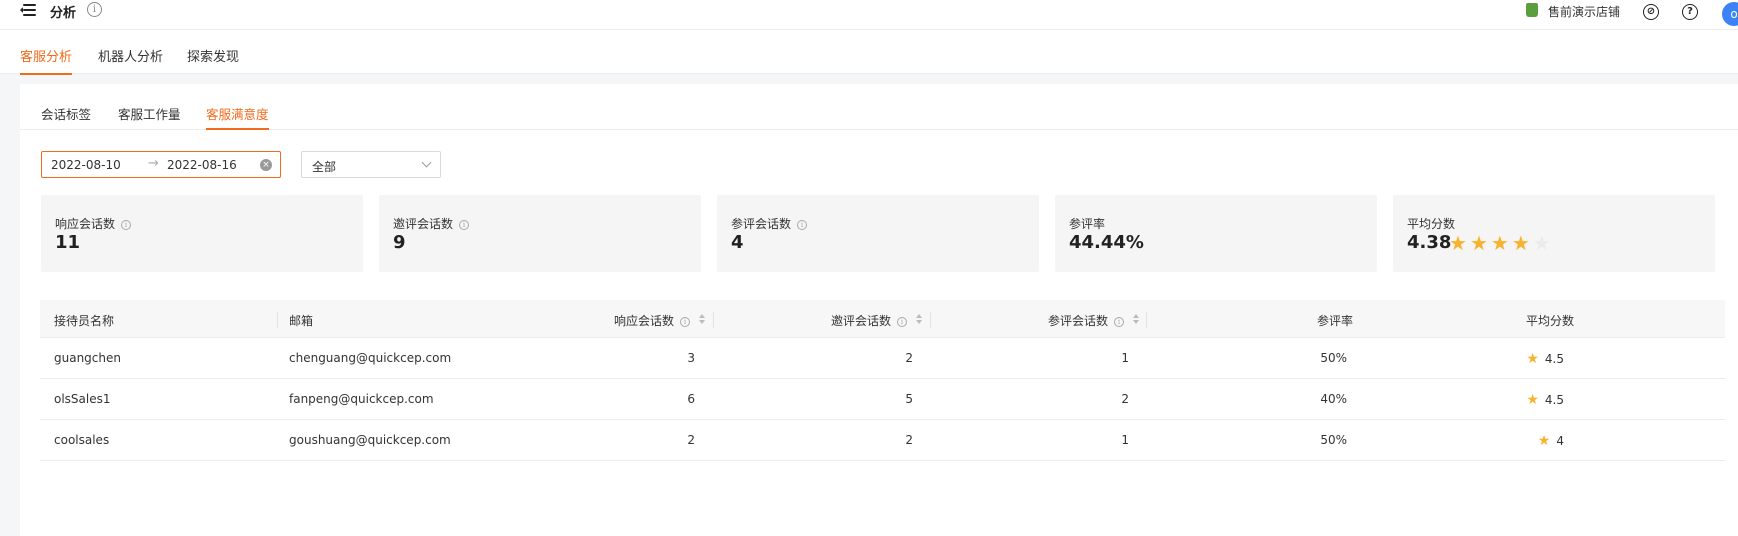  Describe the element at coordinates (691, 440) in the screenshot. I see `cell-responded: 2` at that location.